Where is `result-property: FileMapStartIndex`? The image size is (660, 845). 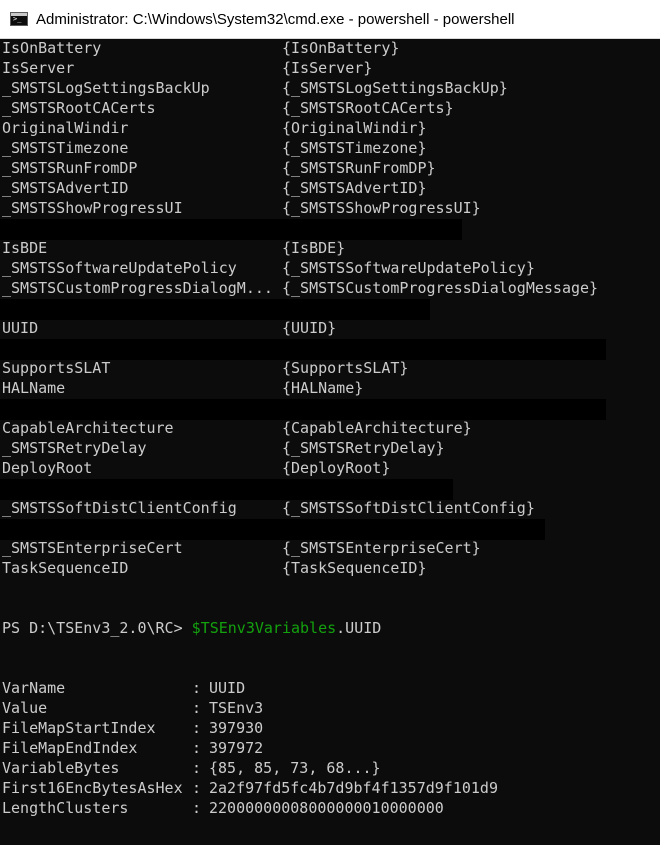
result-property: FileMapStartIndex is located at coordinates (79, 728).